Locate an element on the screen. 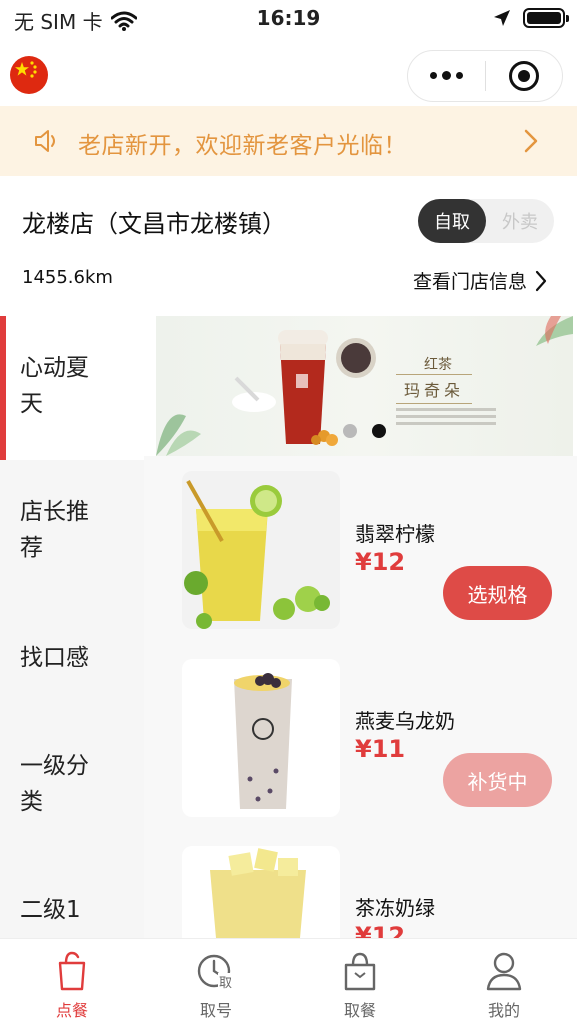  tab-pickup: 取餐 is located at coordinates (360, 981).